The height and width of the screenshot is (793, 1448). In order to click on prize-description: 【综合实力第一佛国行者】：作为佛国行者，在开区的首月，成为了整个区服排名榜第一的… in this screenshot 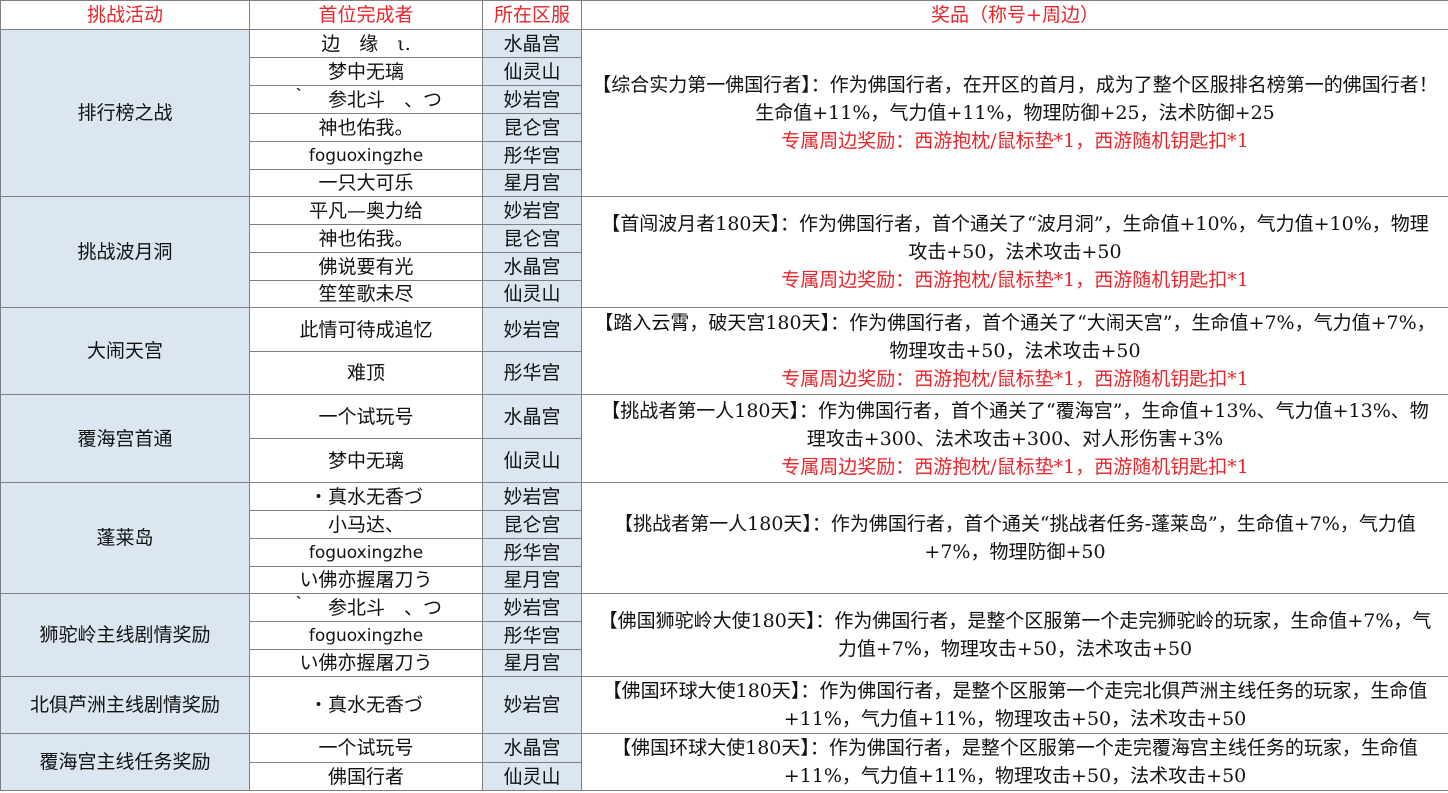, I will do `click(1015, 99)`.